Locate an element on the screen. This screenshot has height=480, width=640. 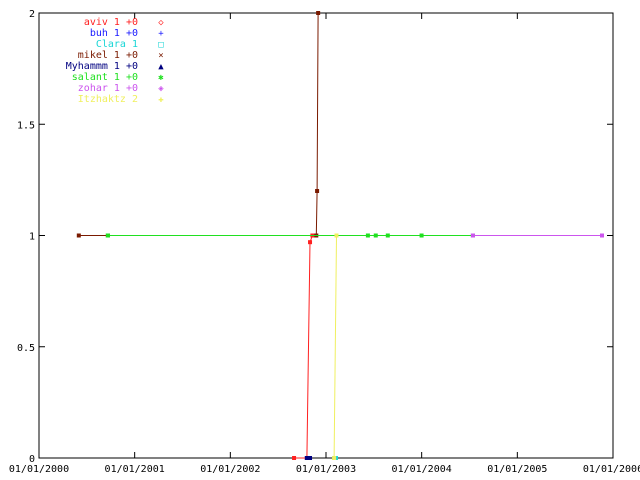
x-tick-label: 01/01/2006 is located at coordinates (611, 469).